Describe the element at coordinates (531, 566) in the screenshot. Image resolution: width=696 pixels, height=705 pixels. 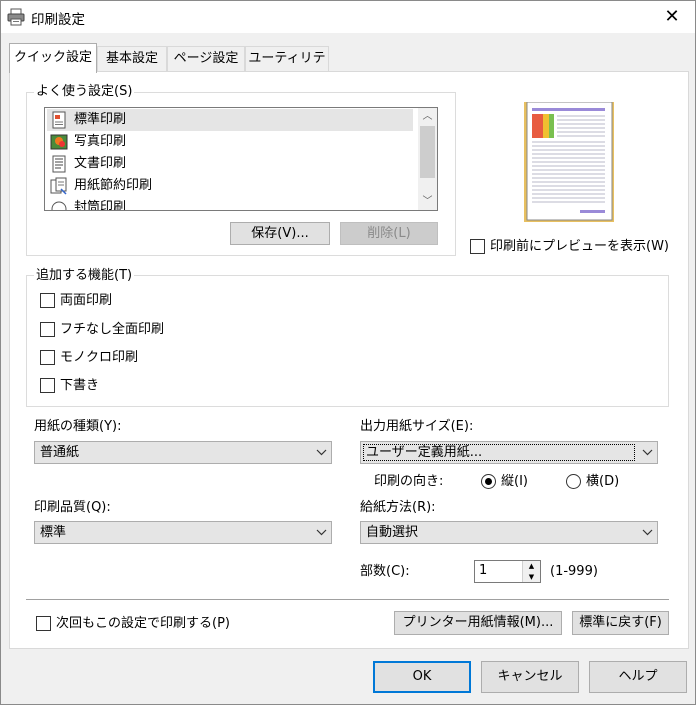
I see `spin-up-icon: ▲` at that location.